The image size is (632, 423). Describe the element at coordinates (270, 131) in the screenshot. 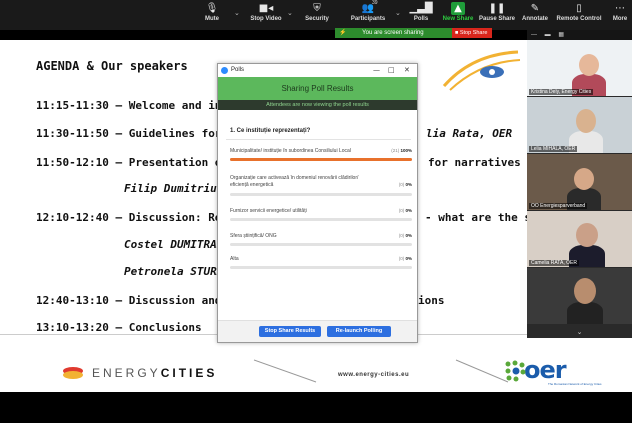

I see `poll-question: 1. Ce instituție reprezentați?` at that location.